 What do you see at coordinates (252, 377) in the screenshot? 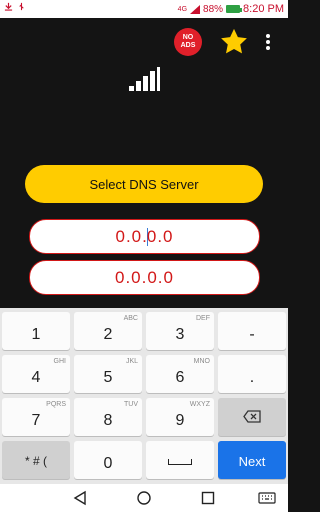
I see `key-label: .` at bounding box center [252, 377].